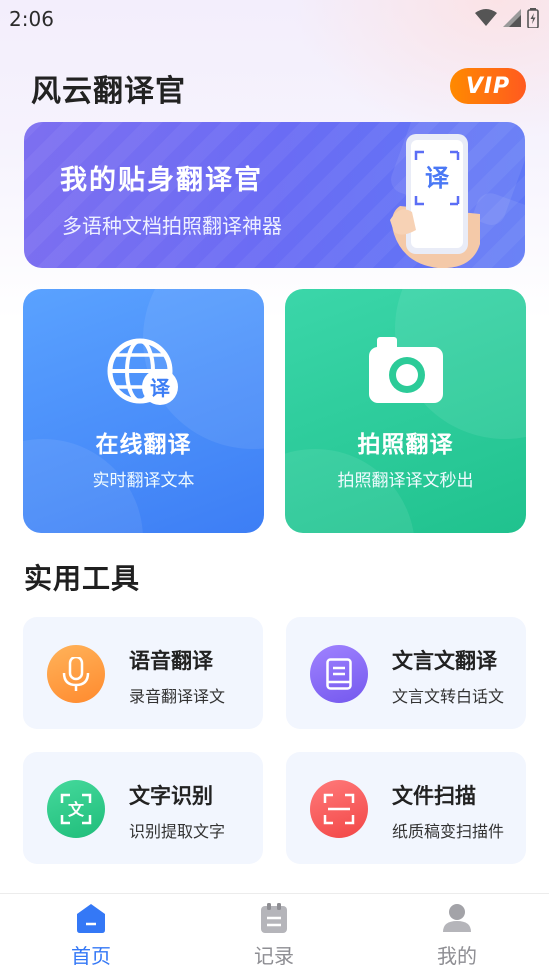 This screenshot has width=549, height=977. I want to click on microphone-icon, so click(76, 674).